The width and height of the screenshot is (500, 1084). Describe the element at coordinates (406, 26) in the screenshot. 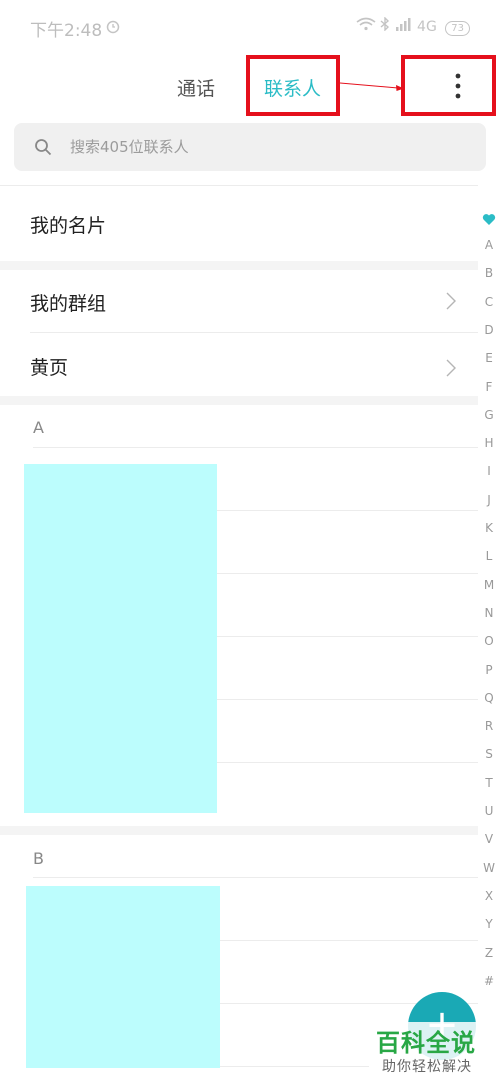

I see `signal-icon` at that location.